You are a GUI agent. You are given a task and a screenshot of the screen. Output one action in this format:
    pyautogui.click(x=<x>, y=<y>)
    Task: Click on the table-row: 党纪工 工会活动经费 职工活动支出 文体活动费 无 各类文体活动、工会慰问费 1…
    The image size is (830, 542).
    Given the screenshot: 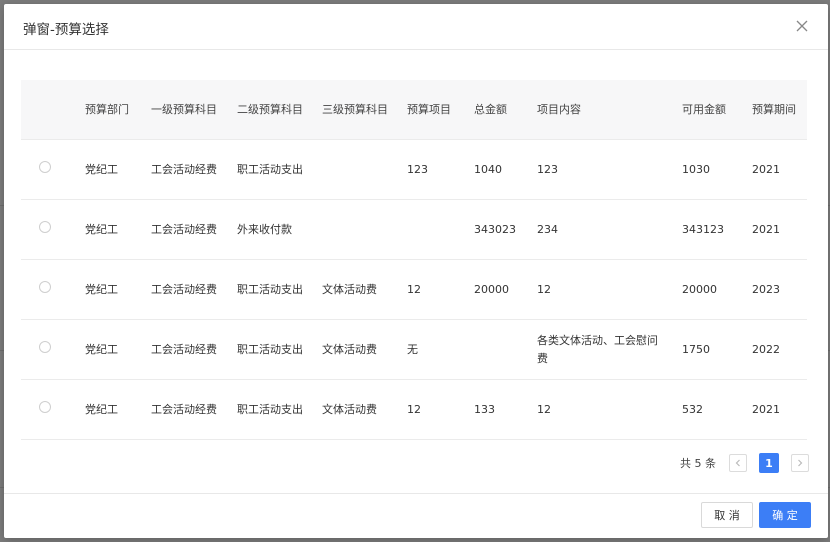 What is the action you would take?
    pyautogui.click(x=414, y=349)
    